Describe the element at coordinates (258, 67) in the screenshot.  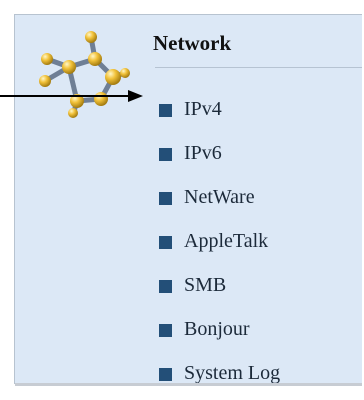
I see `title-divider` at that location.